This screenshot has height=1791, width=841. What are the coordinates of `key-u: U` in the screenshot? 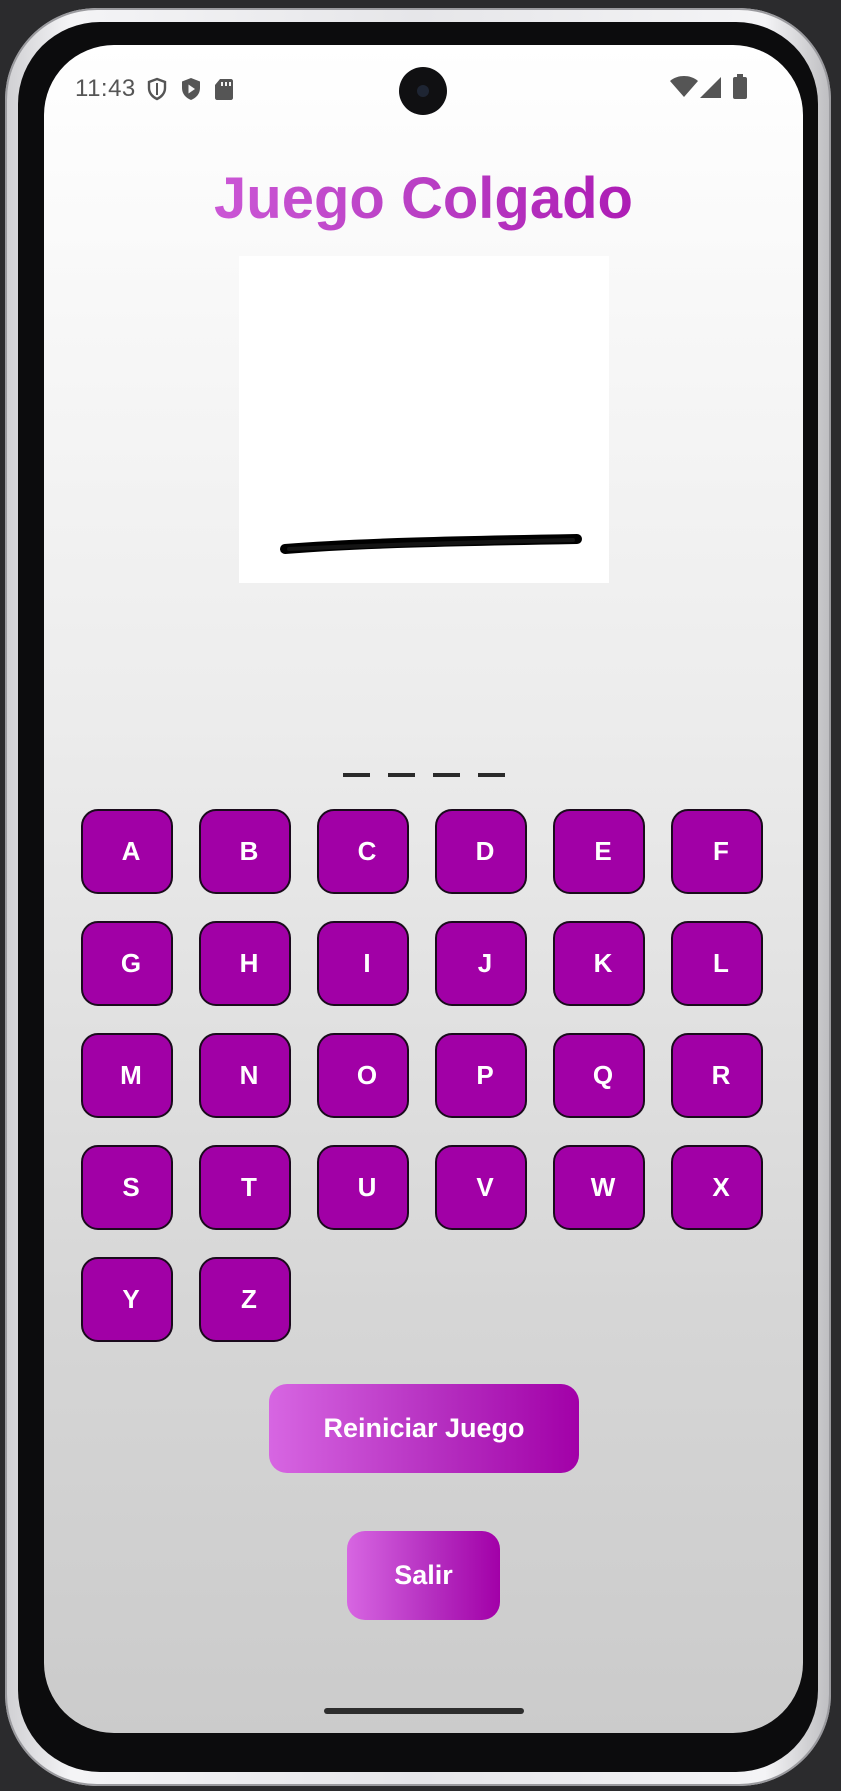 It's located at (363, 1187).